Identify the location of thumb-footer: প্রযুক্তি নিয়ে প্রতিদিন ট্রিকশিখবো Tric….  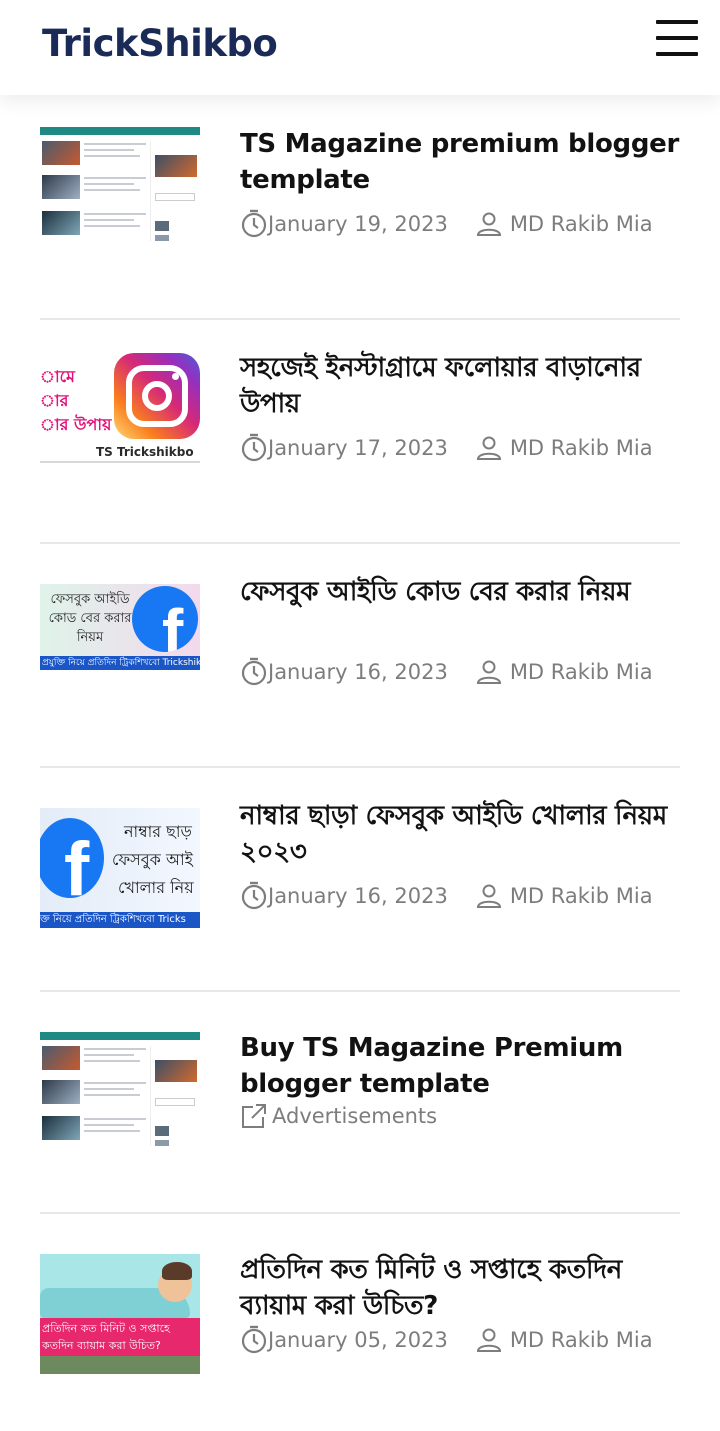
(120, 663).